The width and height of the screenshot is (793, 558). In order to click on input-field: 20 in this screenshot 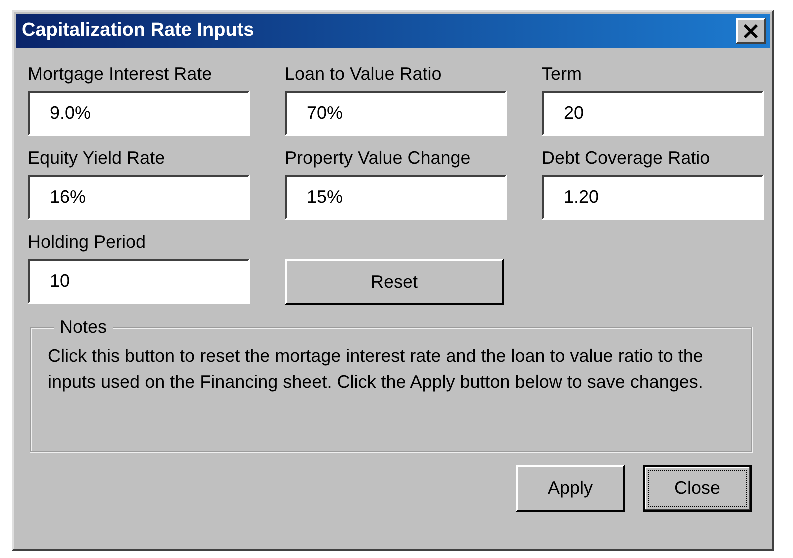, I will do `click(653, 113)`.